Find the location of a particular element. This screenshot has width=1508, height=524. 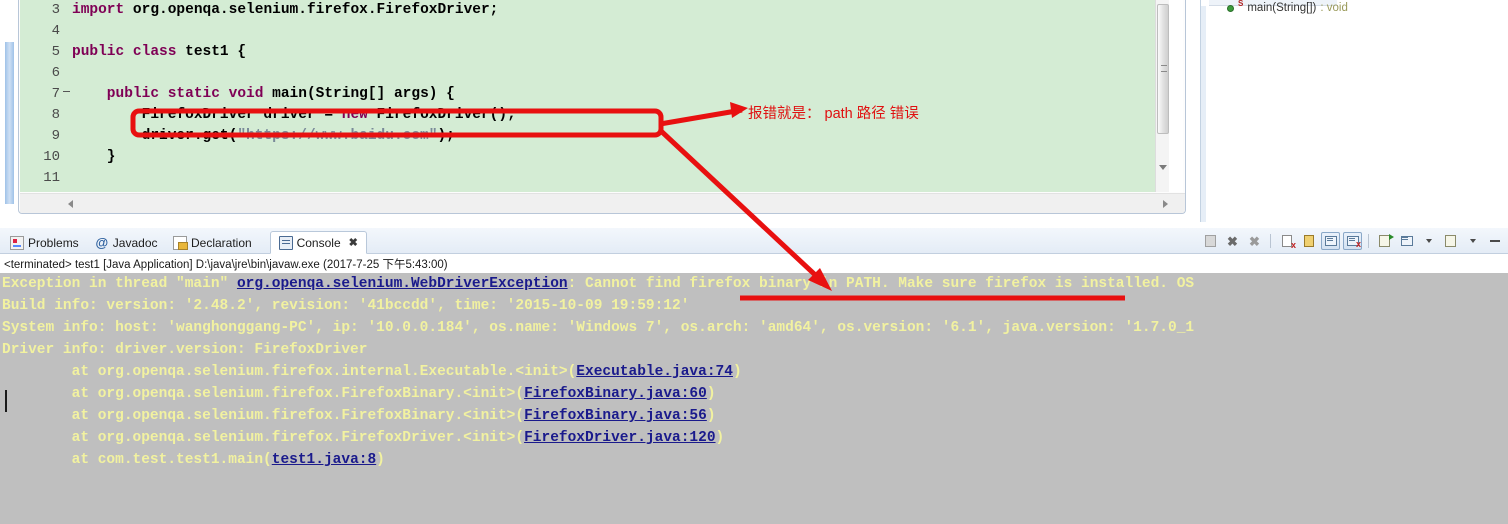

code-token: main(String[] args) { is located at coordinates (359, 94).